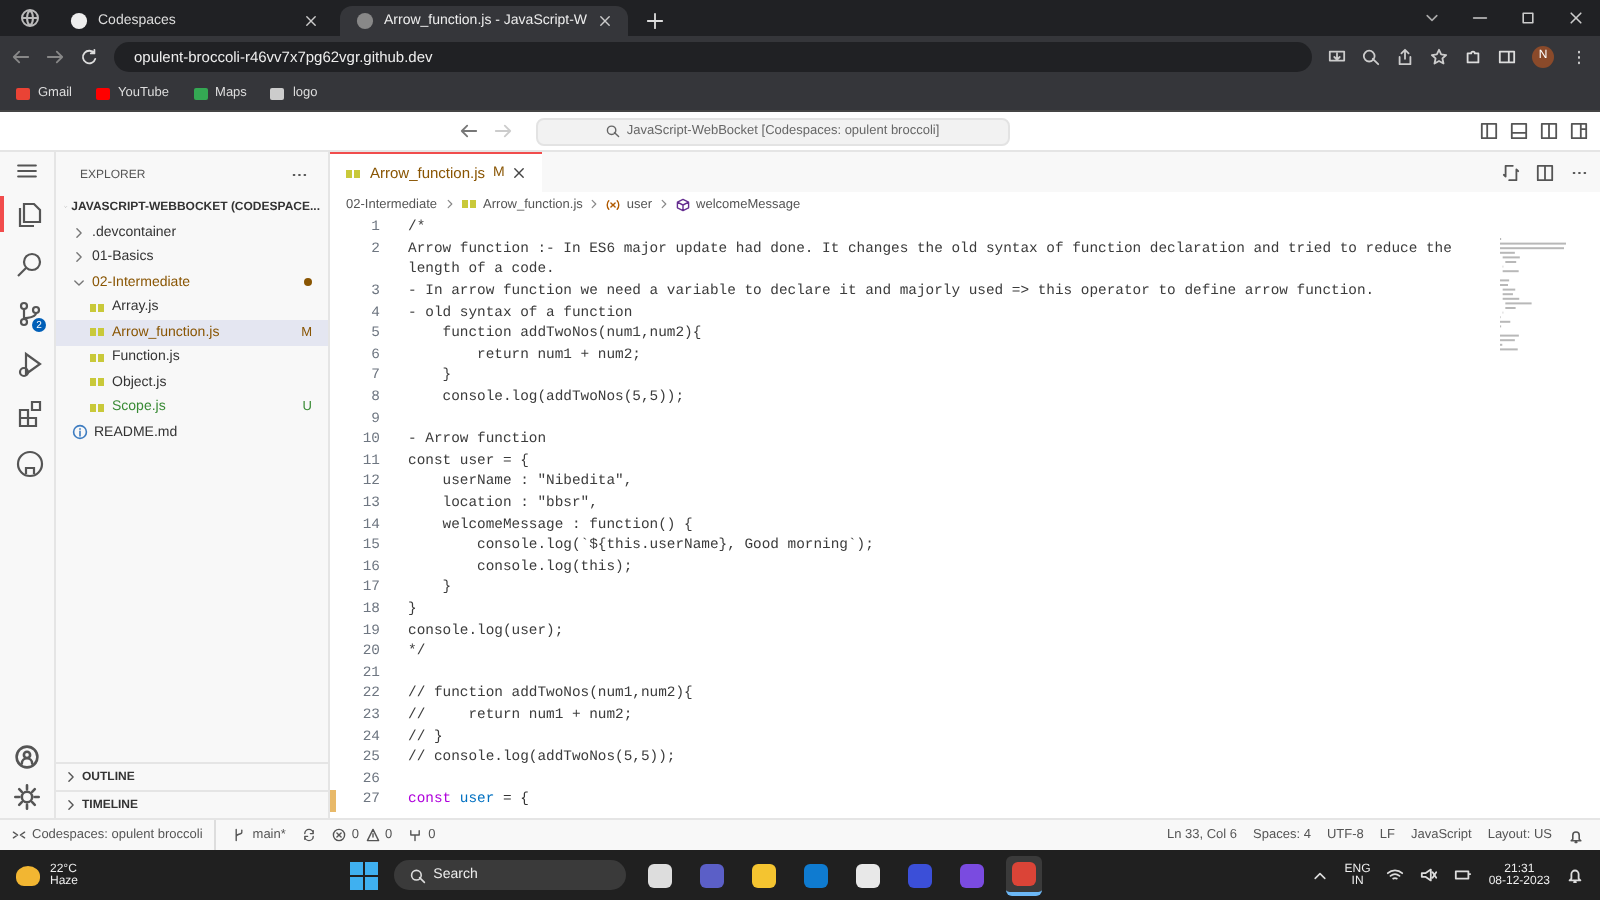 Image resolution: width=1600 pixels, height=900 pixels. Describe the element at coordinates (1579, 131) in the screenshot. I see `layout-icon` at that location.